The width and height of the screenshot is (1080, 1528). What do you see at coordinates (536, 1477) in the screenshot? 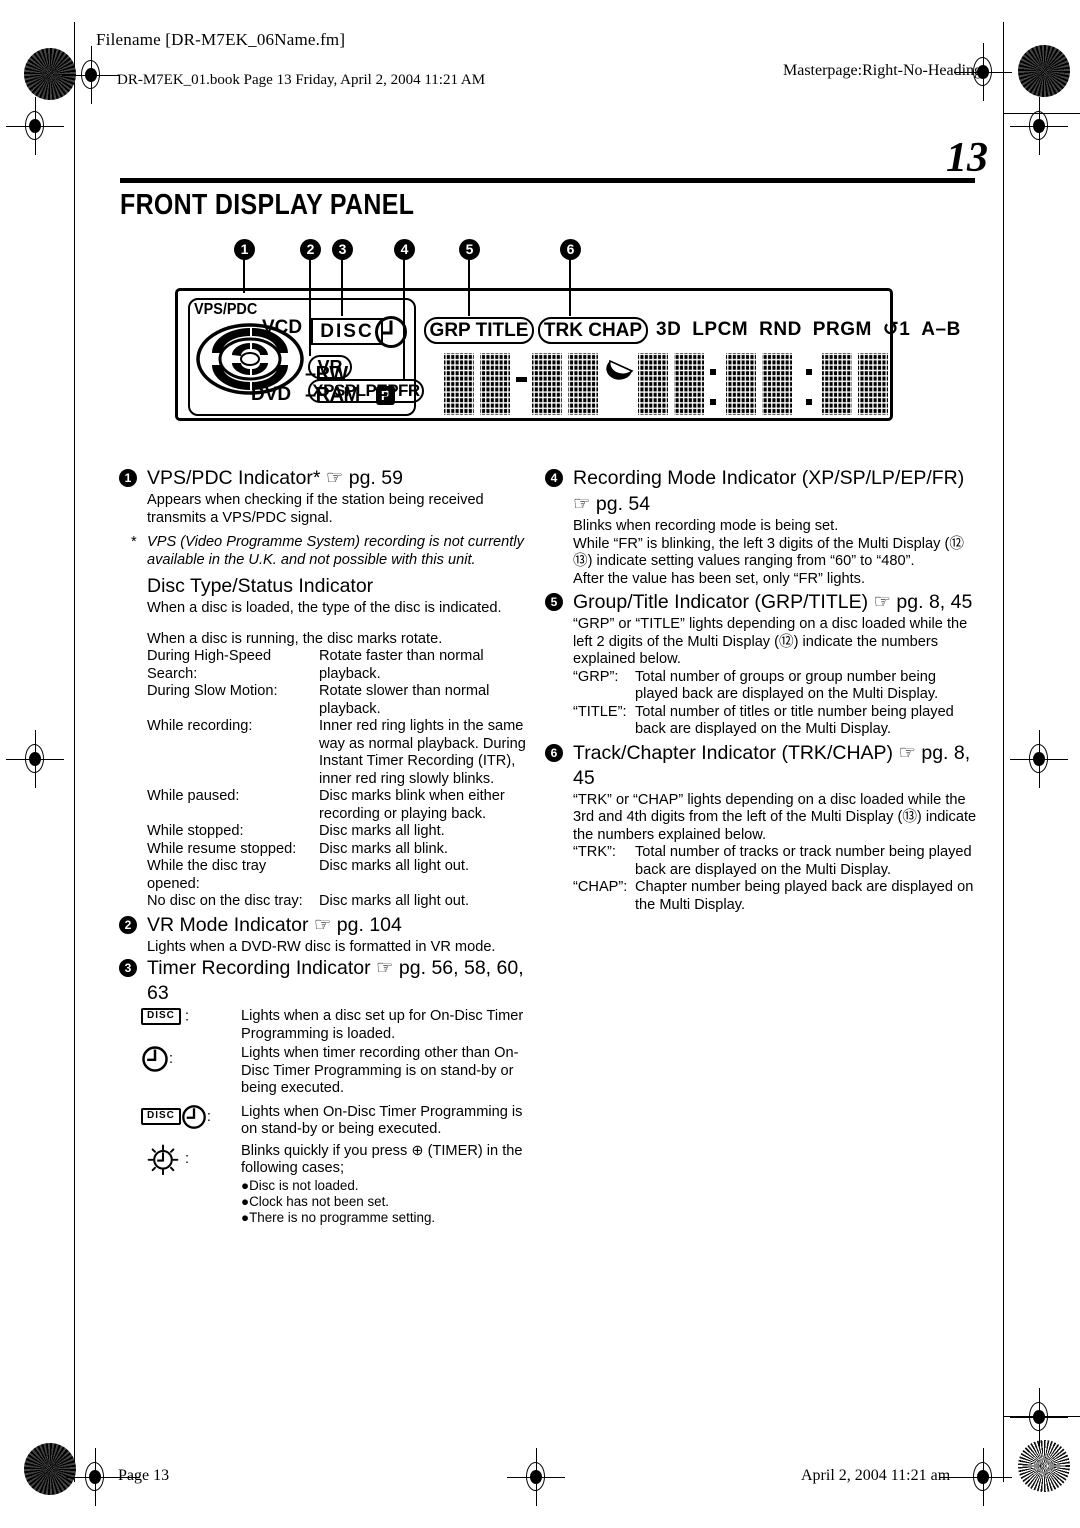
I see `registration-mark-bottom-center` at bounding box center [536, 1477].